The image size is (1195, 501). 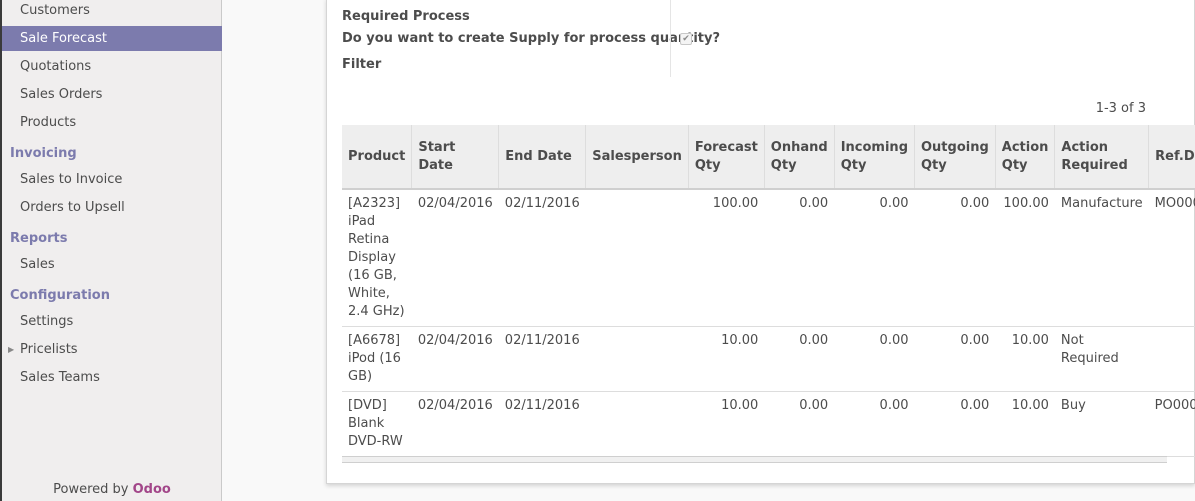 What do you see at coordinates (43, 153) in the screenshot?
I see `section-invoicing: Invoicing` at bounding box center [43, 153].